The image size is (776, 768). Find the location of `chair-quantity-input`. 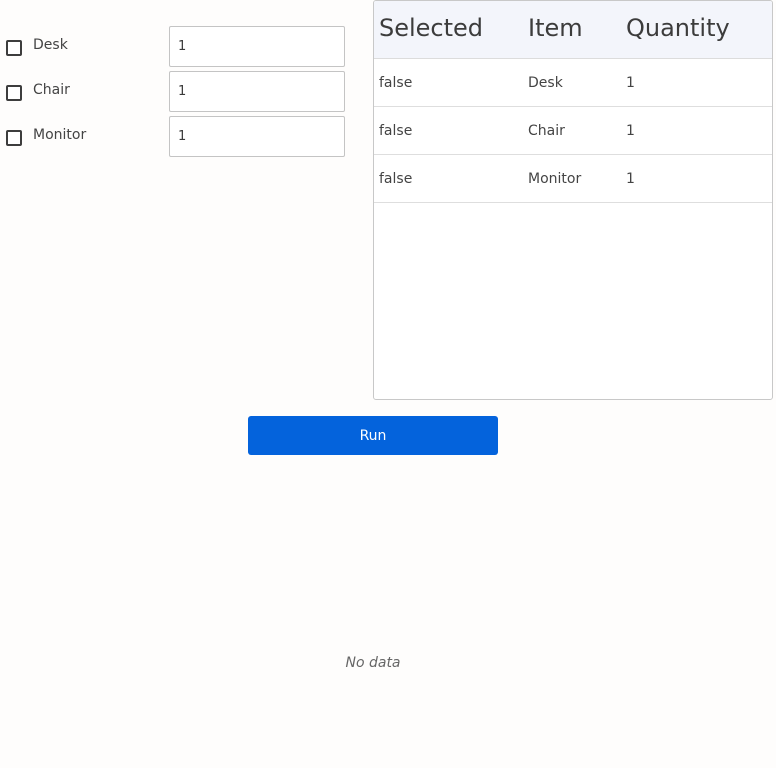

chair-quantity-input is located at coordinates (257, 91).